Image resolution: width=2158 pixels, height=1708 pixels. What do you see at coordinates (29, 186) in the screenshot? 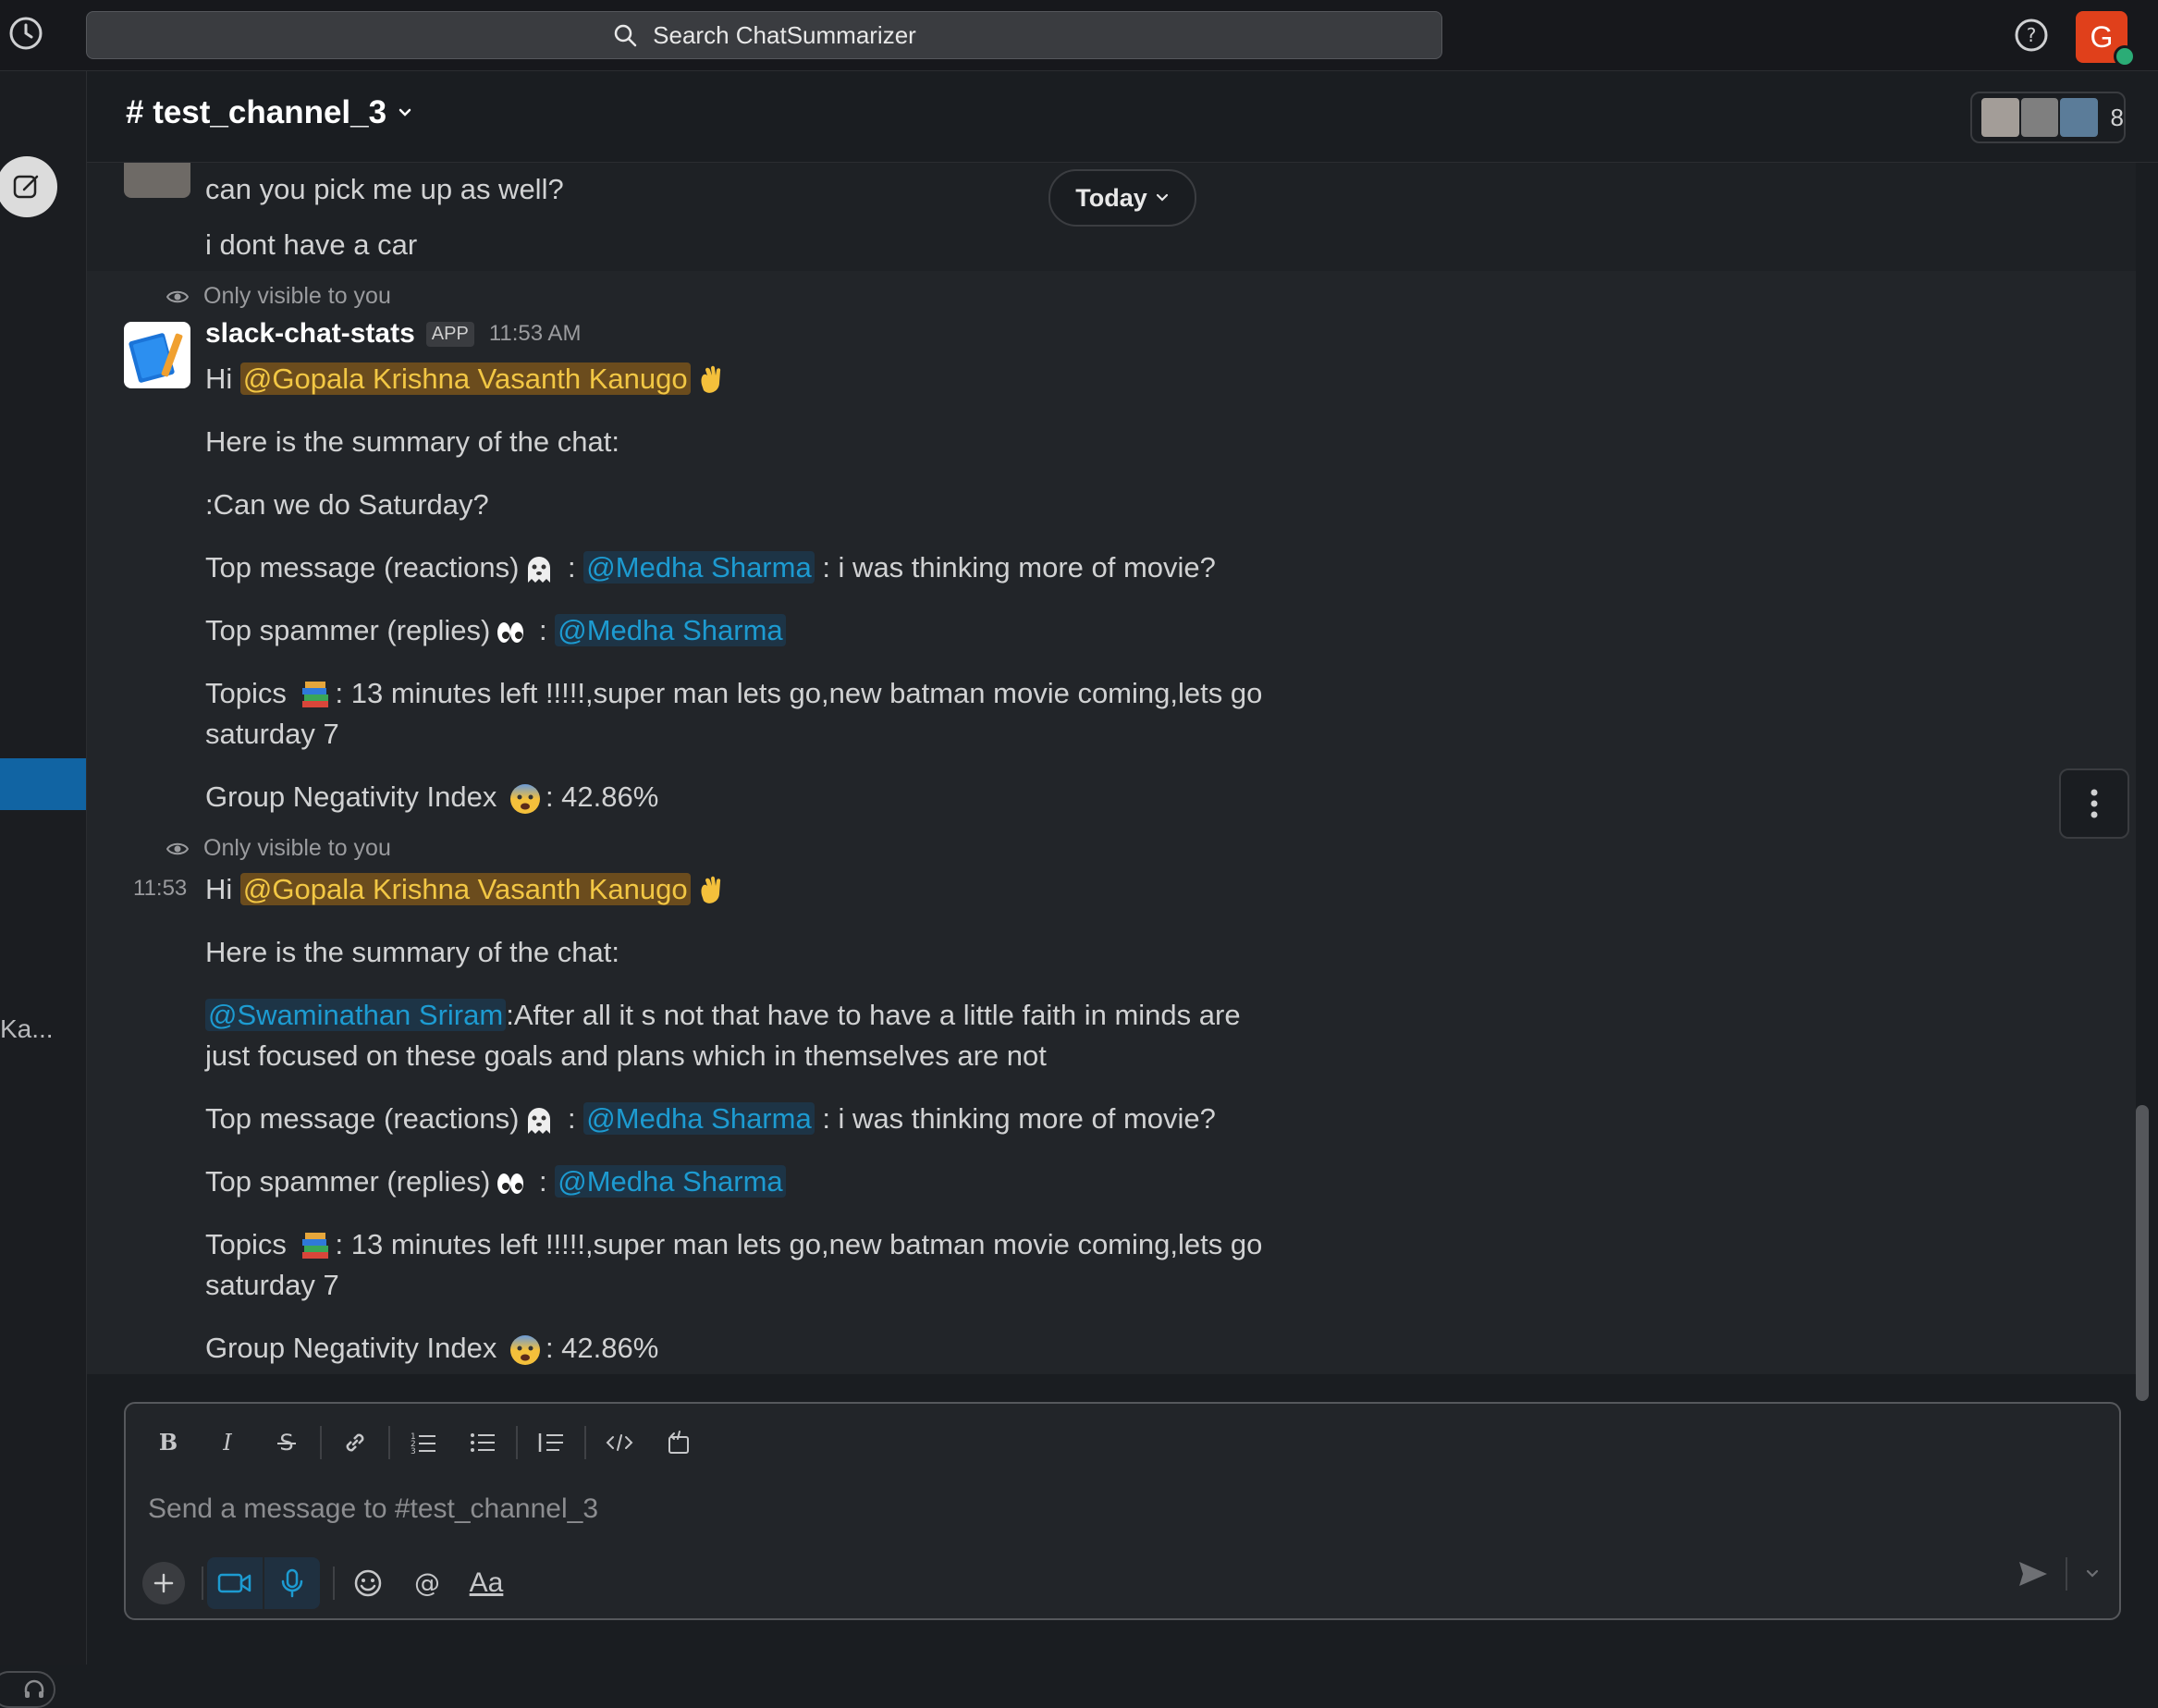
I see `compose-icon` at bounding box center [29, 186].